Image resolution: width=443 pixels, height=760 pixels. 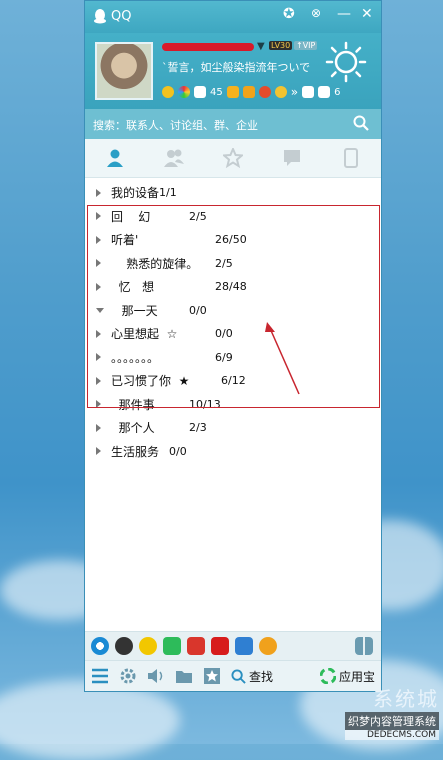 What do you see at coordinates (289, 14) in the screenshot?
I see `skin-icon: ✪` at bounding box center [289, 14].